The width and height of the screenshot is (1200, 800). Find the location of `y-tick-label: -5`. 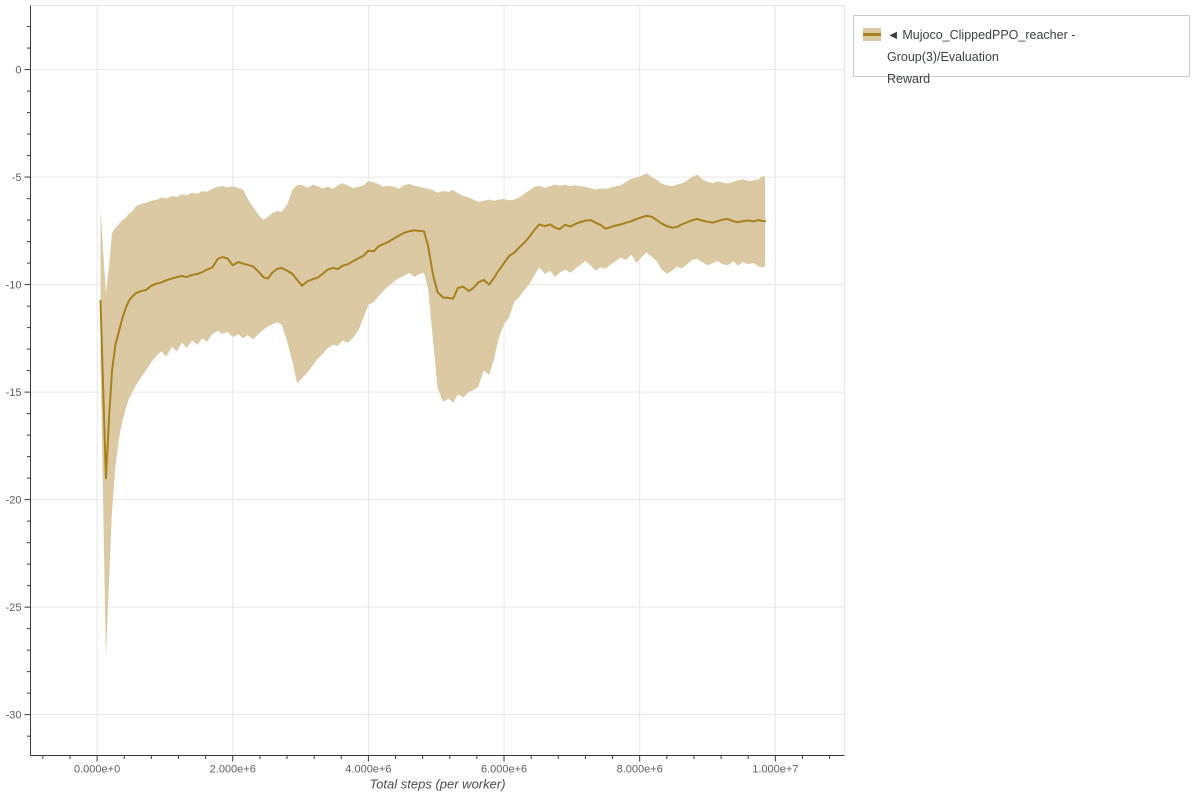

y-tick-label: -5 is located at coordinates (17, 178).